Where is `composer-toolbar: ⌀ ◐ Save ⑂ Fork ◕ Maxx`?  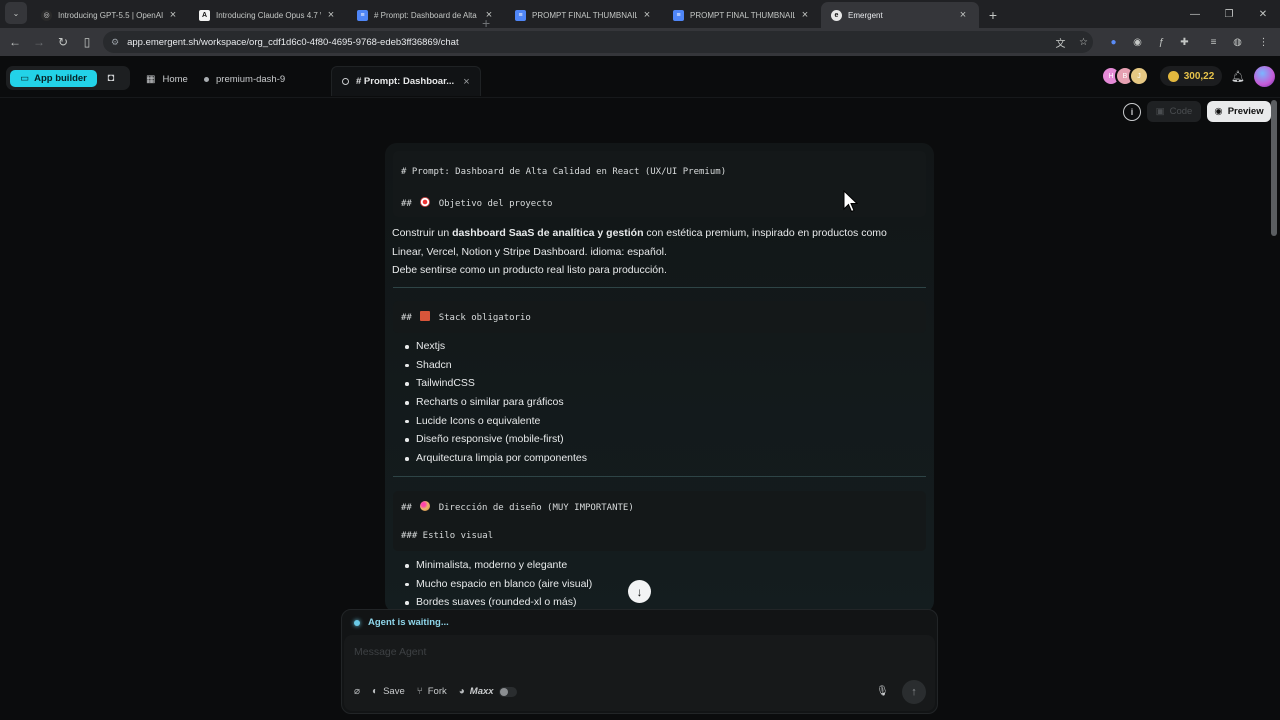
composer-toolbar: ⌀ ◐ Save ⑂ Fork ◕ Maxx is located at coordinates (435, 691).